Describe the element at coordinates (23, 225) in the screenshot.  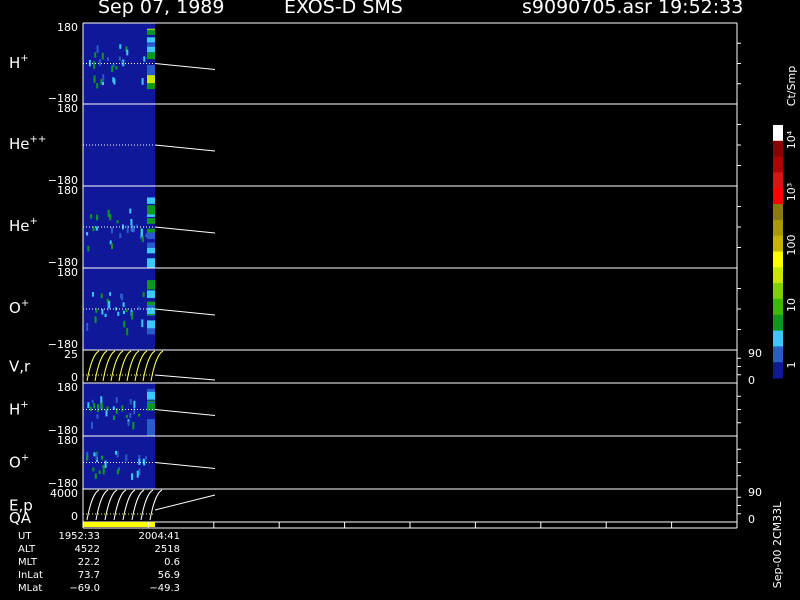
I see `panel-label: He+` at that location.